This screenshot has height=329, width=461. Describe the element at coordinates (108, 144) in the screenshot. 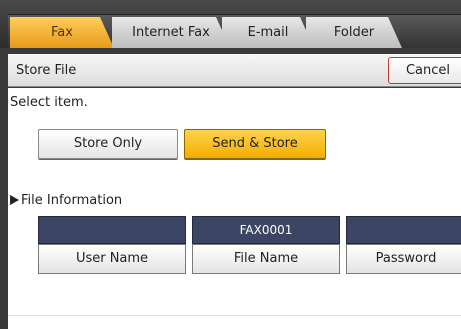

I see `store-only-button: Store Only` at that location.